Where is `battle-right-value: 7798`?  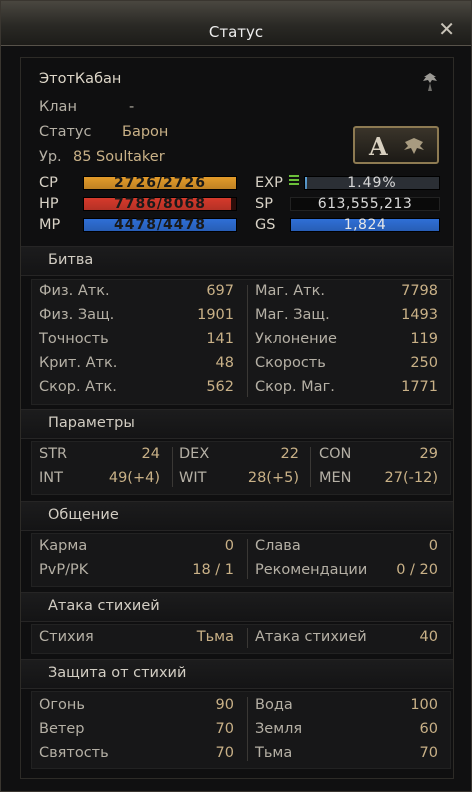 battle-right-value: 7798 is located at coordinates (419, 291).